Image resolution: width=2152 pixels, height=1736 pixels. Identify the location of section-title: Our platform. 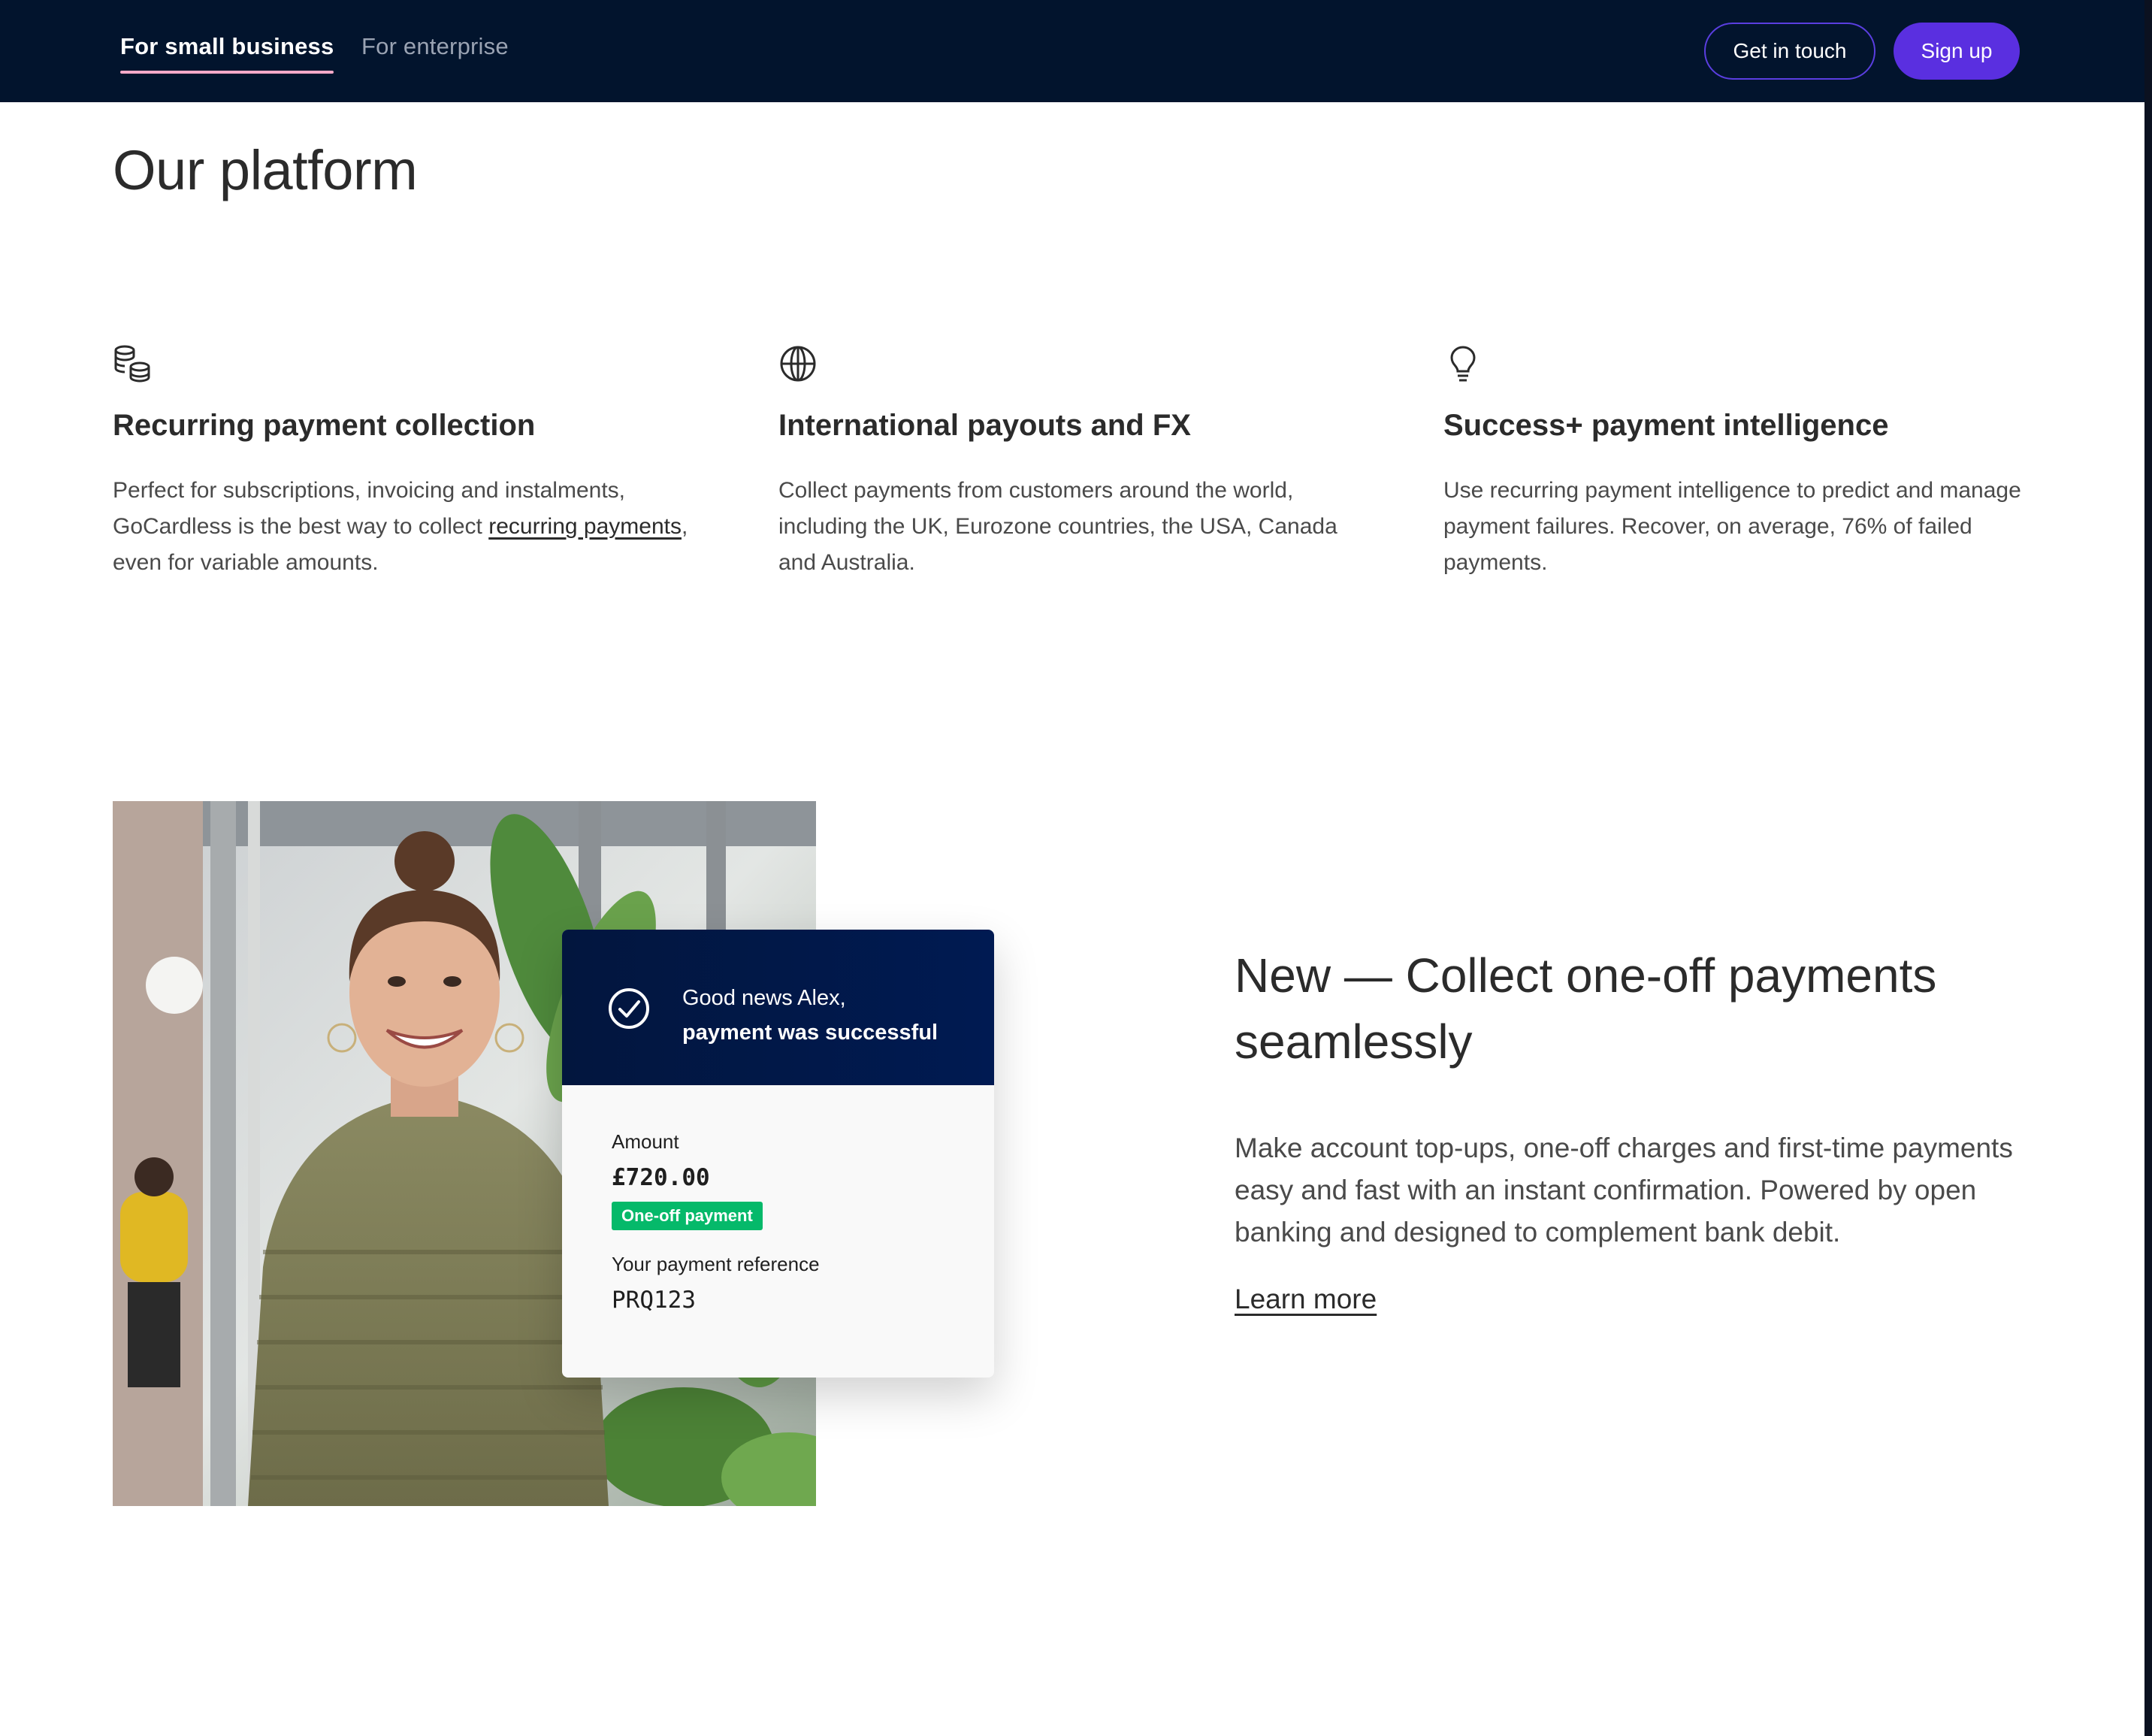
(265, 170).